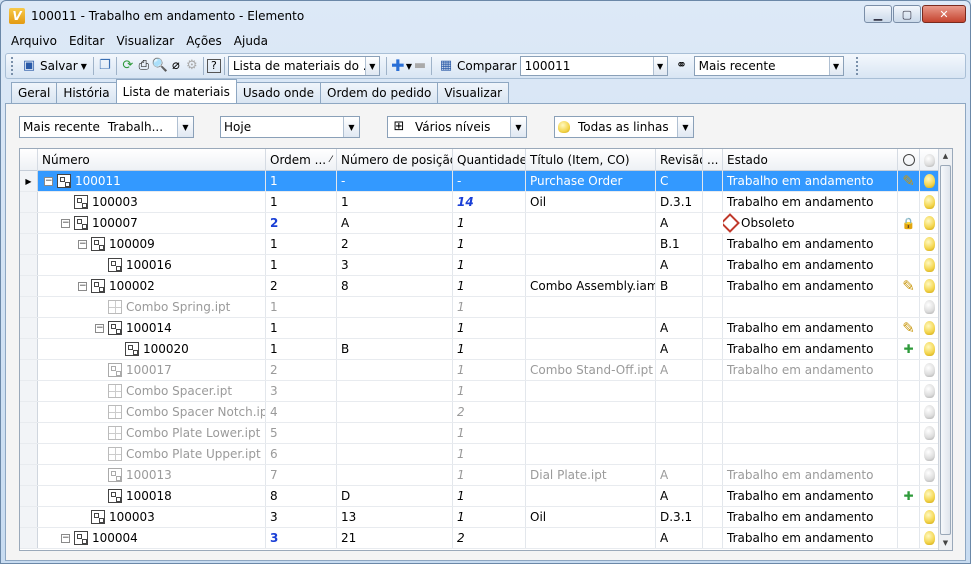 The width and height of the screenshot is (971, 564). Describe the element at coordinates (152, 475) in the screenshot. I see `cell-numero: 100013` at that location.